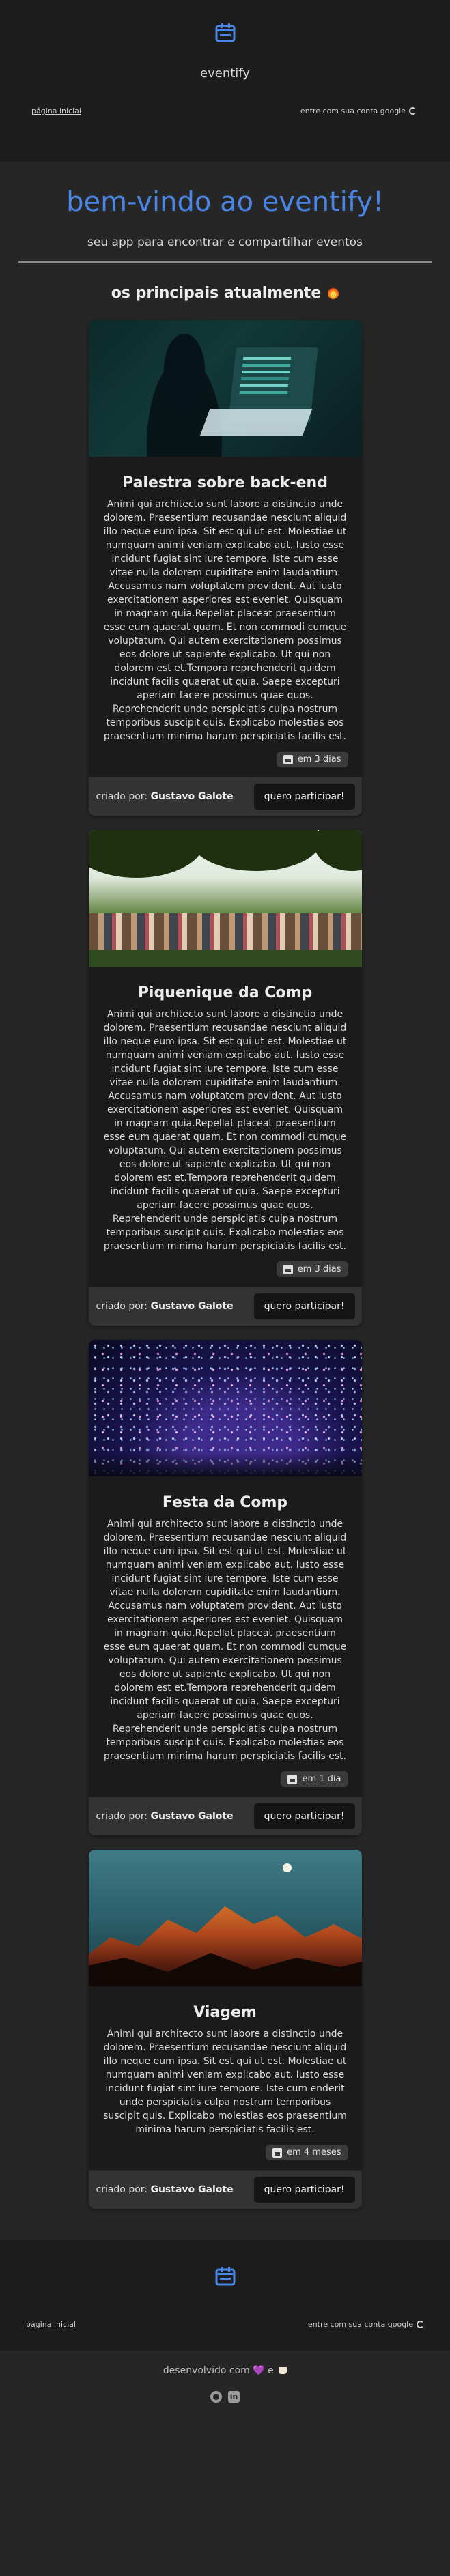  What do you see at coordinates (225, 2012) in the screenshot?
I see `event-title: Viagem` at bounding box center [225, 2012].